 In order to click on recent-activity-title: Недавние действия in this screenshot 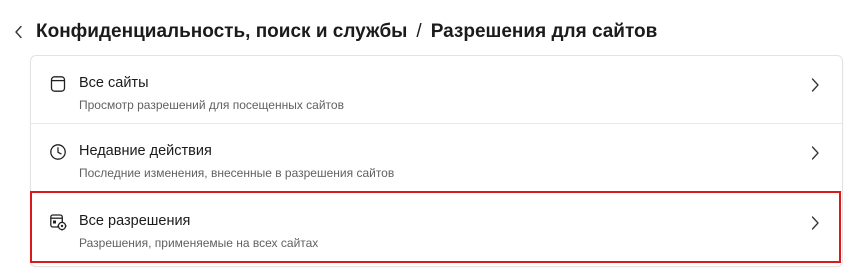, I will do `click(145, 151)`.